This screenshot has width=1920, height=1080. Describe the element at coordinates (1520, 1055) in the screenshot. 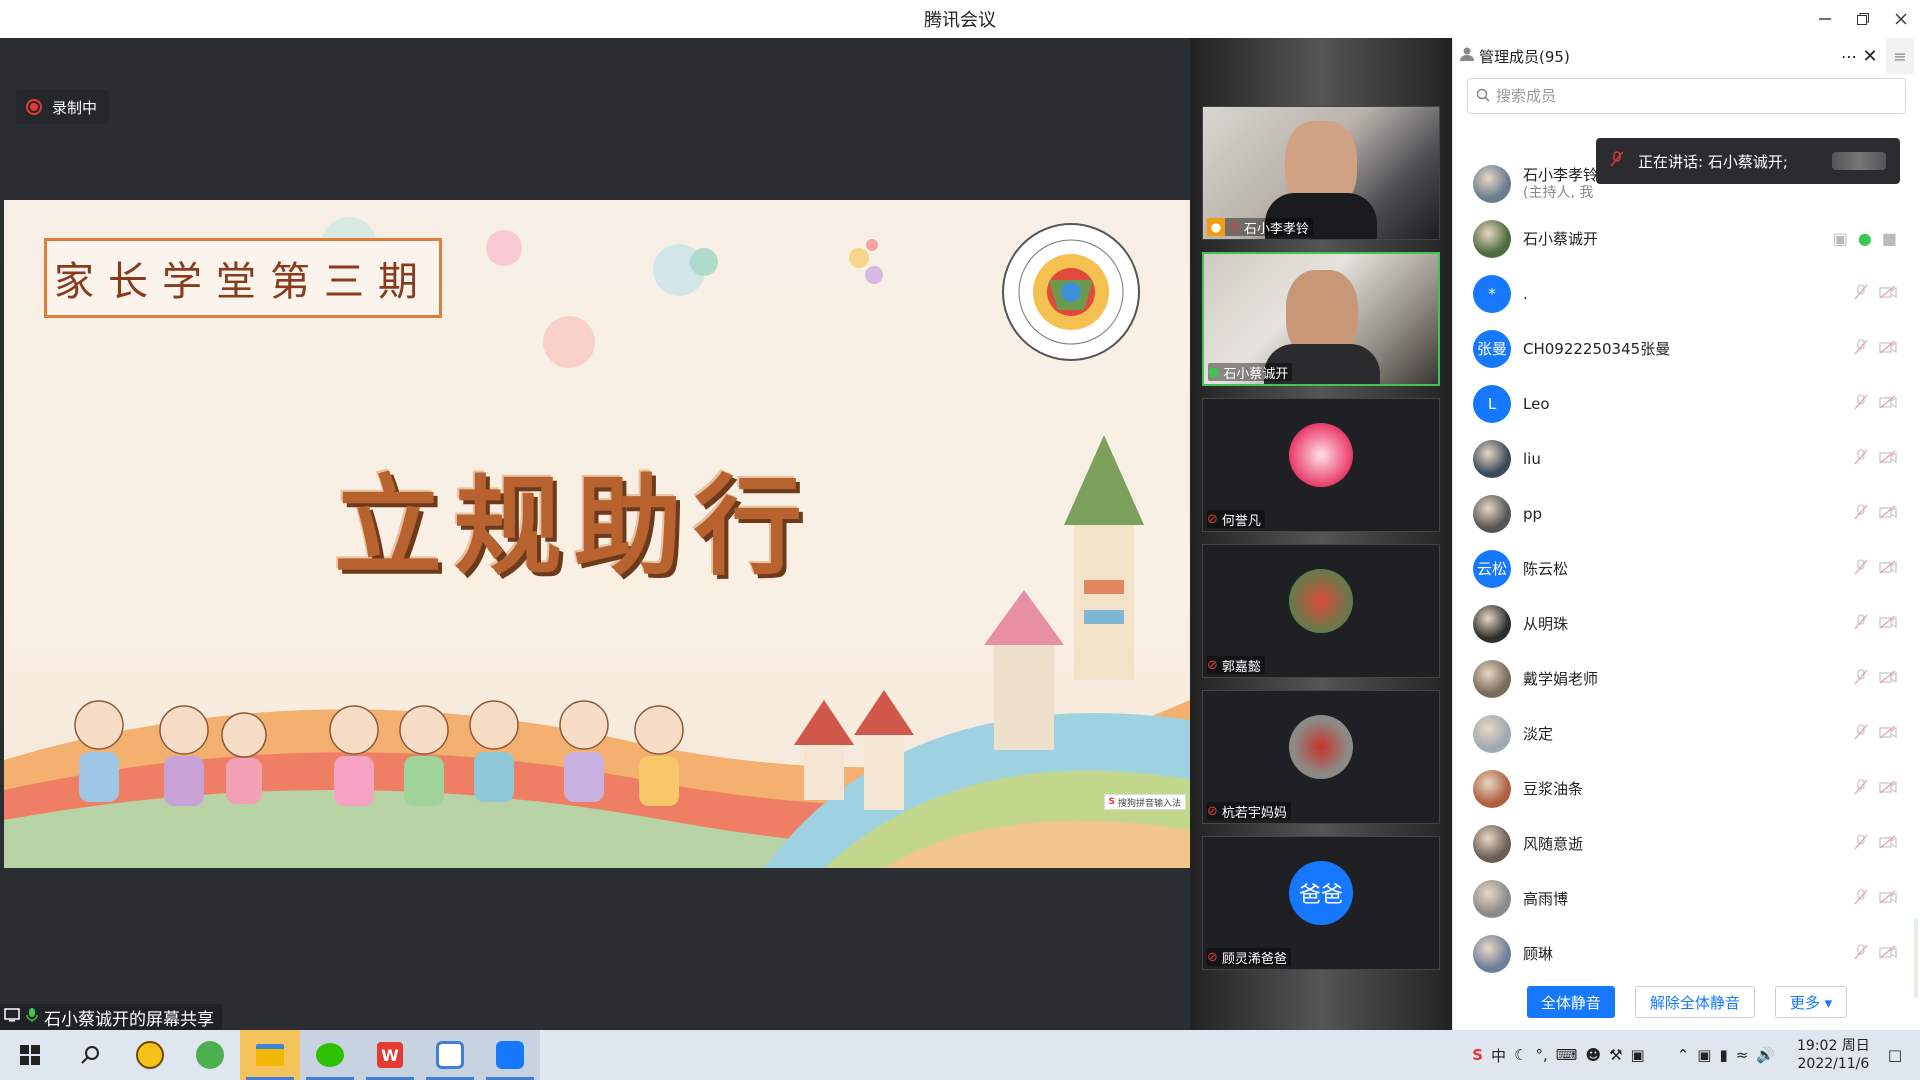

I see `moon-icon: ☾` at that location.